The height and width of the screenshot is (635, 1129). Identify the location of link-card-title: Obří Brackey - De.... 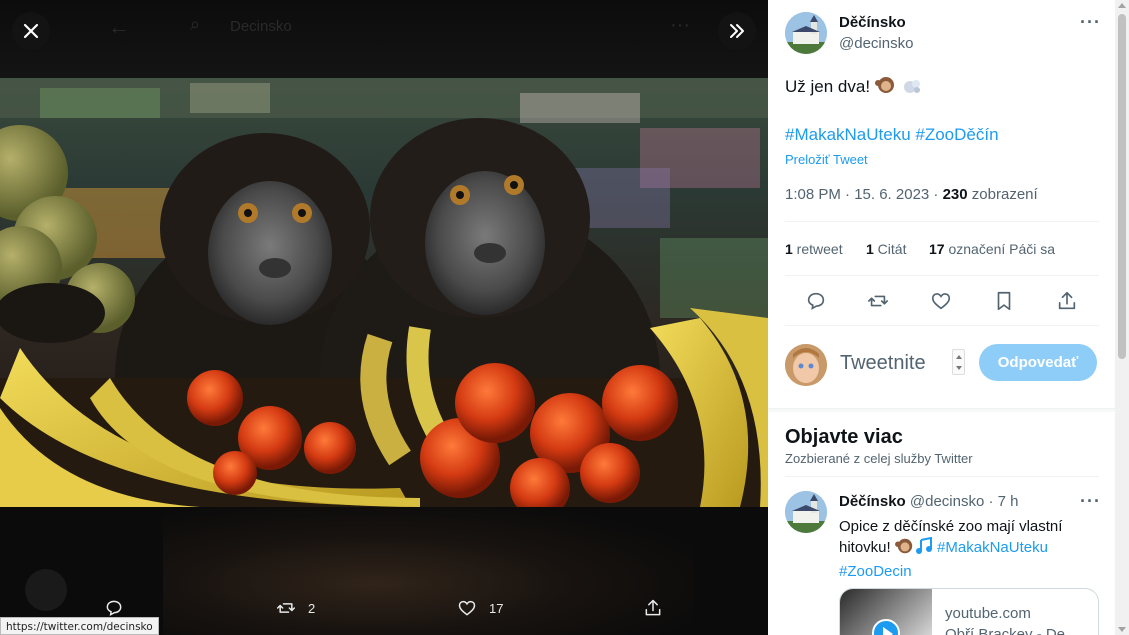
(1011, 630).